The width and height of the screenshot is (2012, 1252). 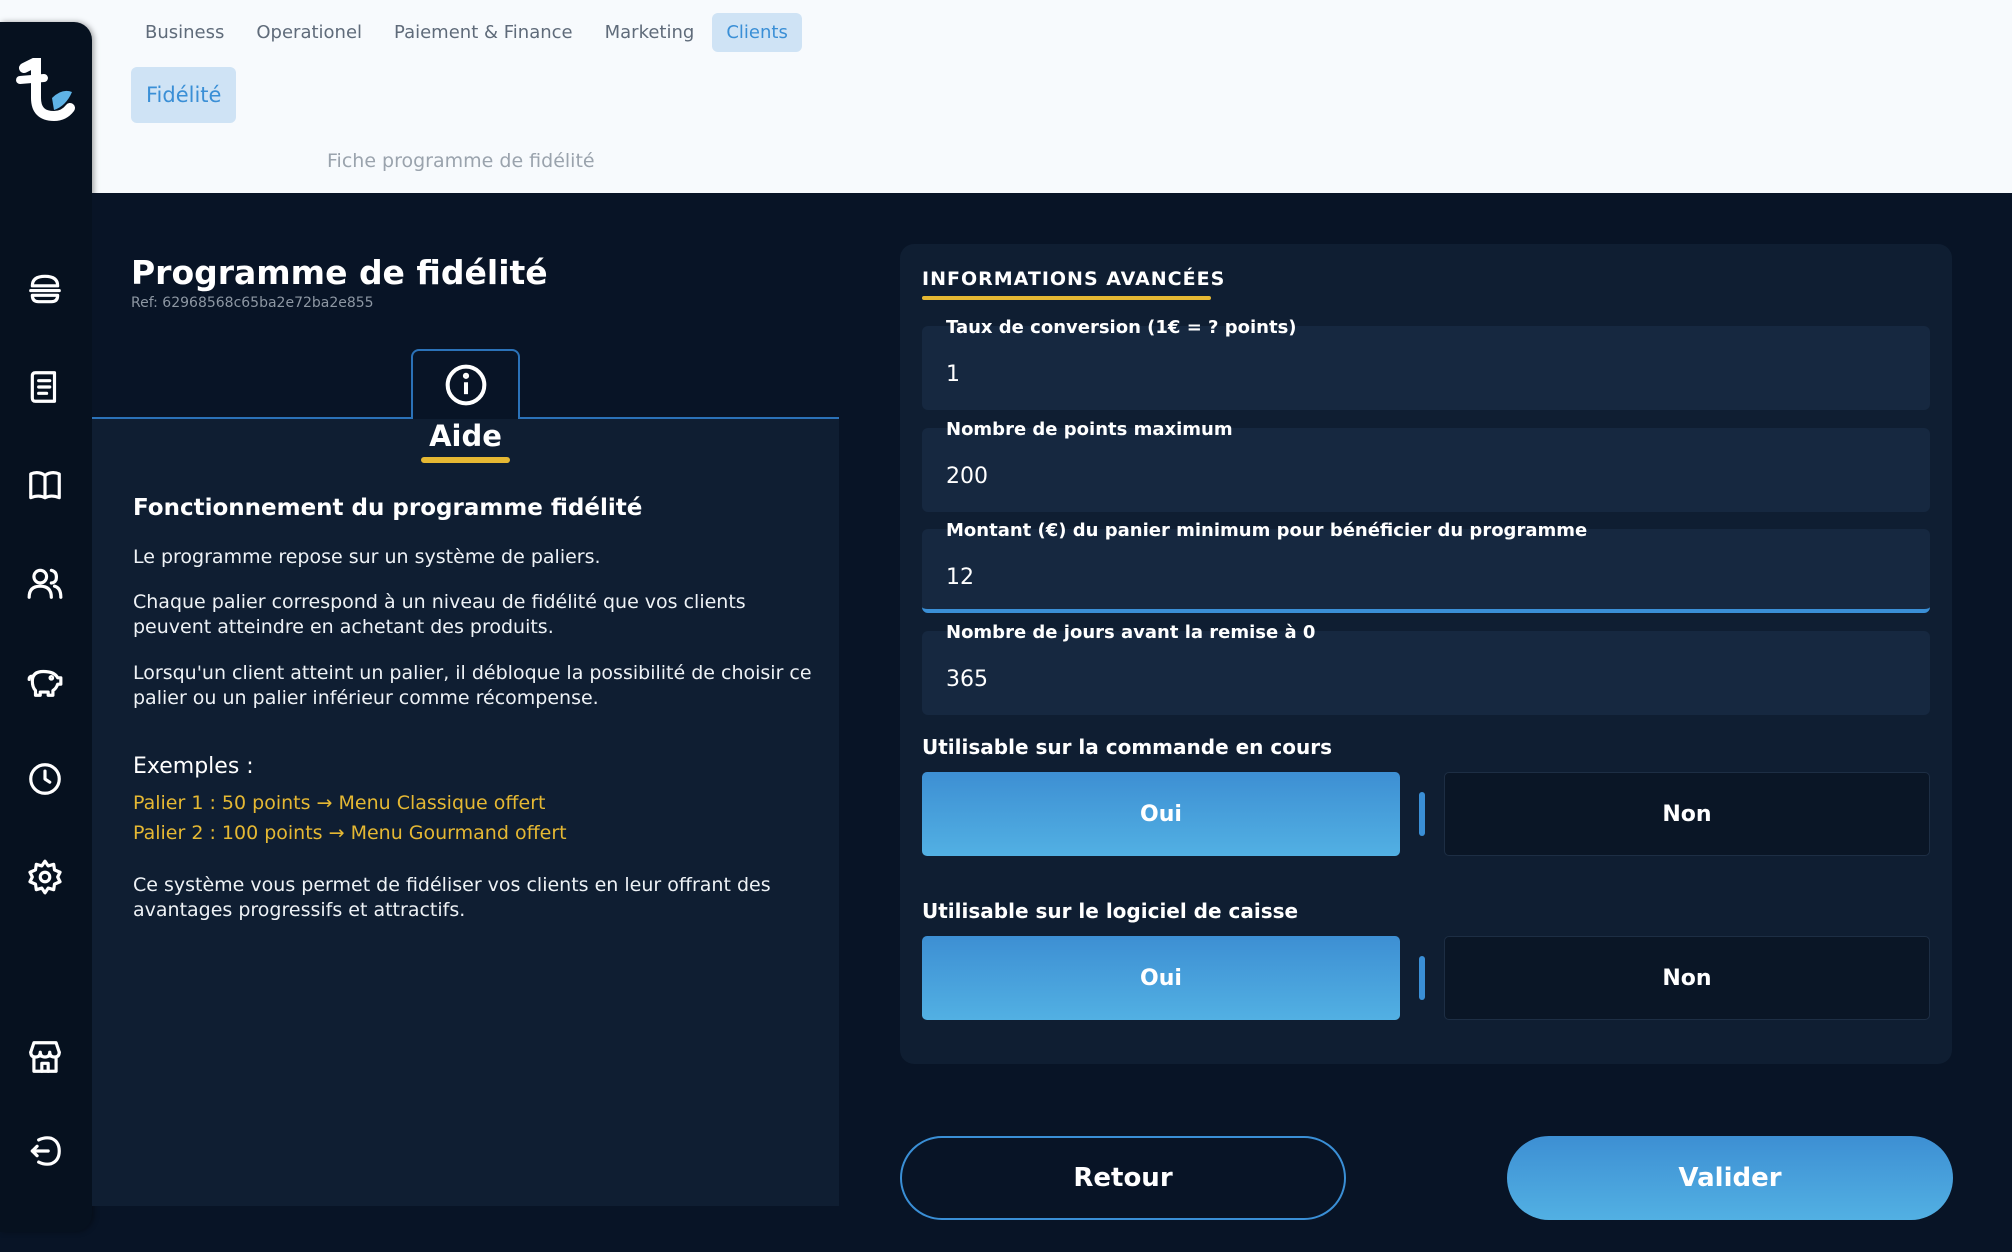 What do you see at coordinates (1426, 374) in the screenshot?
I see `conversion-rate-input` at bounding box center [1426, 374].